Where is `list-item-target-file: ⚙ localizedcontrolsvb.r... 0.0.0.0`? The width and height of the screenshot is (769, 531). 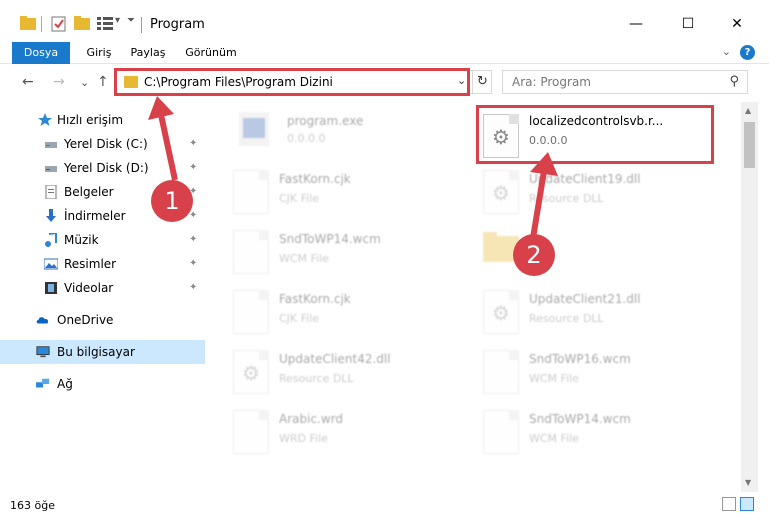
list-item-target-file: ⚙ localizedcontrolsvb.r... 0.0.0.0 is located at coordinates (608, 136).